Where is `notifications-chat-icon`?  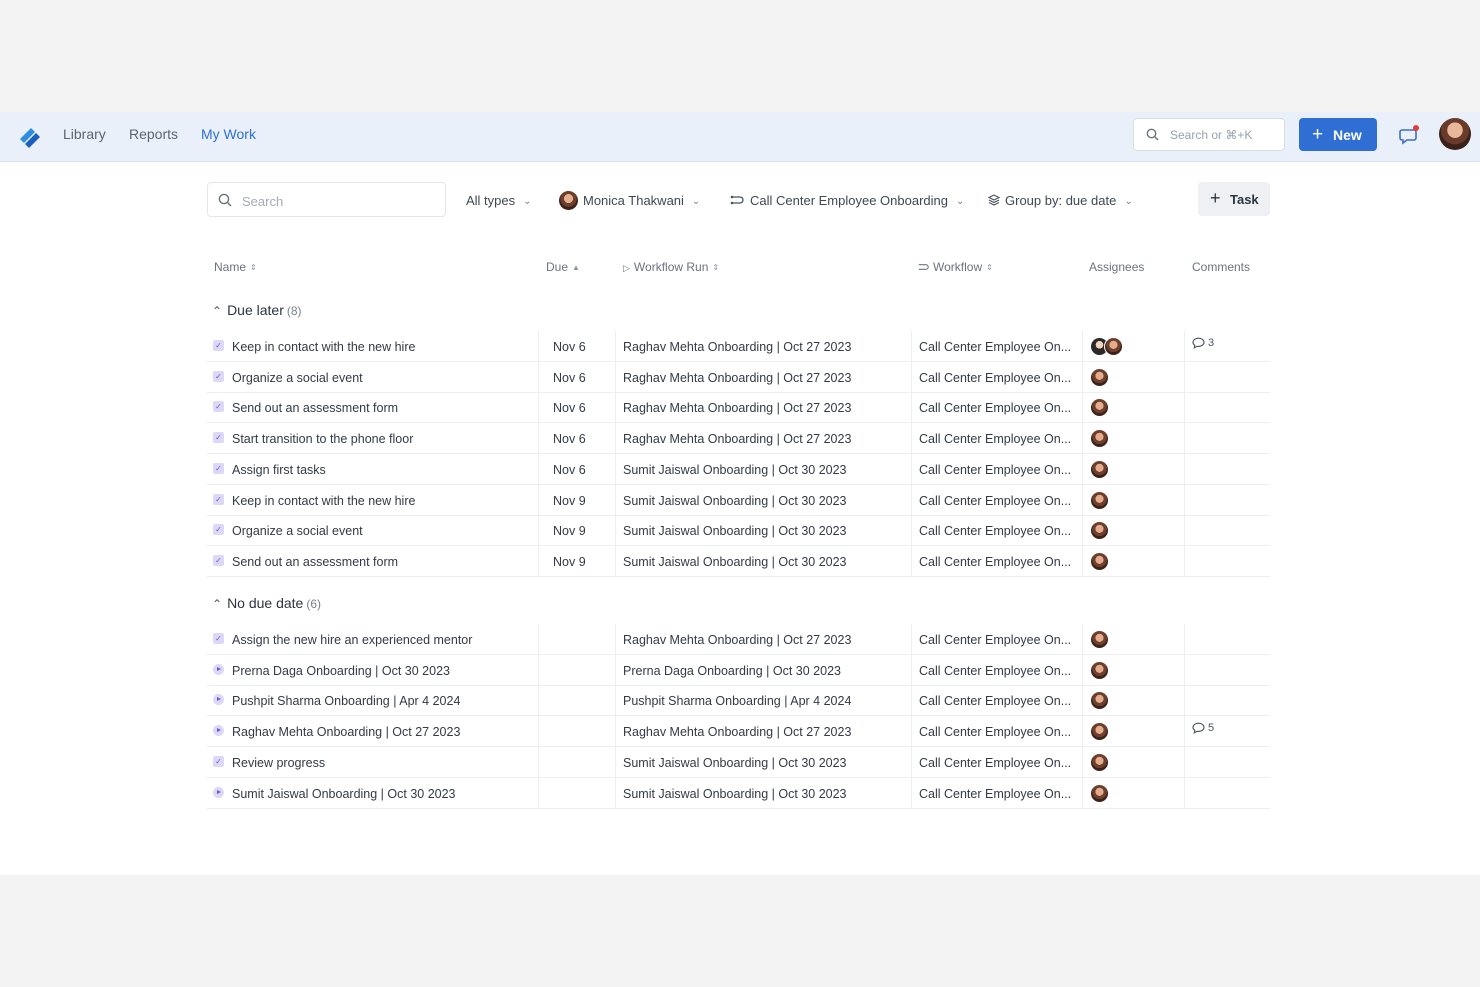 notifications-chat-icon is located at coordinates (1409, 135).